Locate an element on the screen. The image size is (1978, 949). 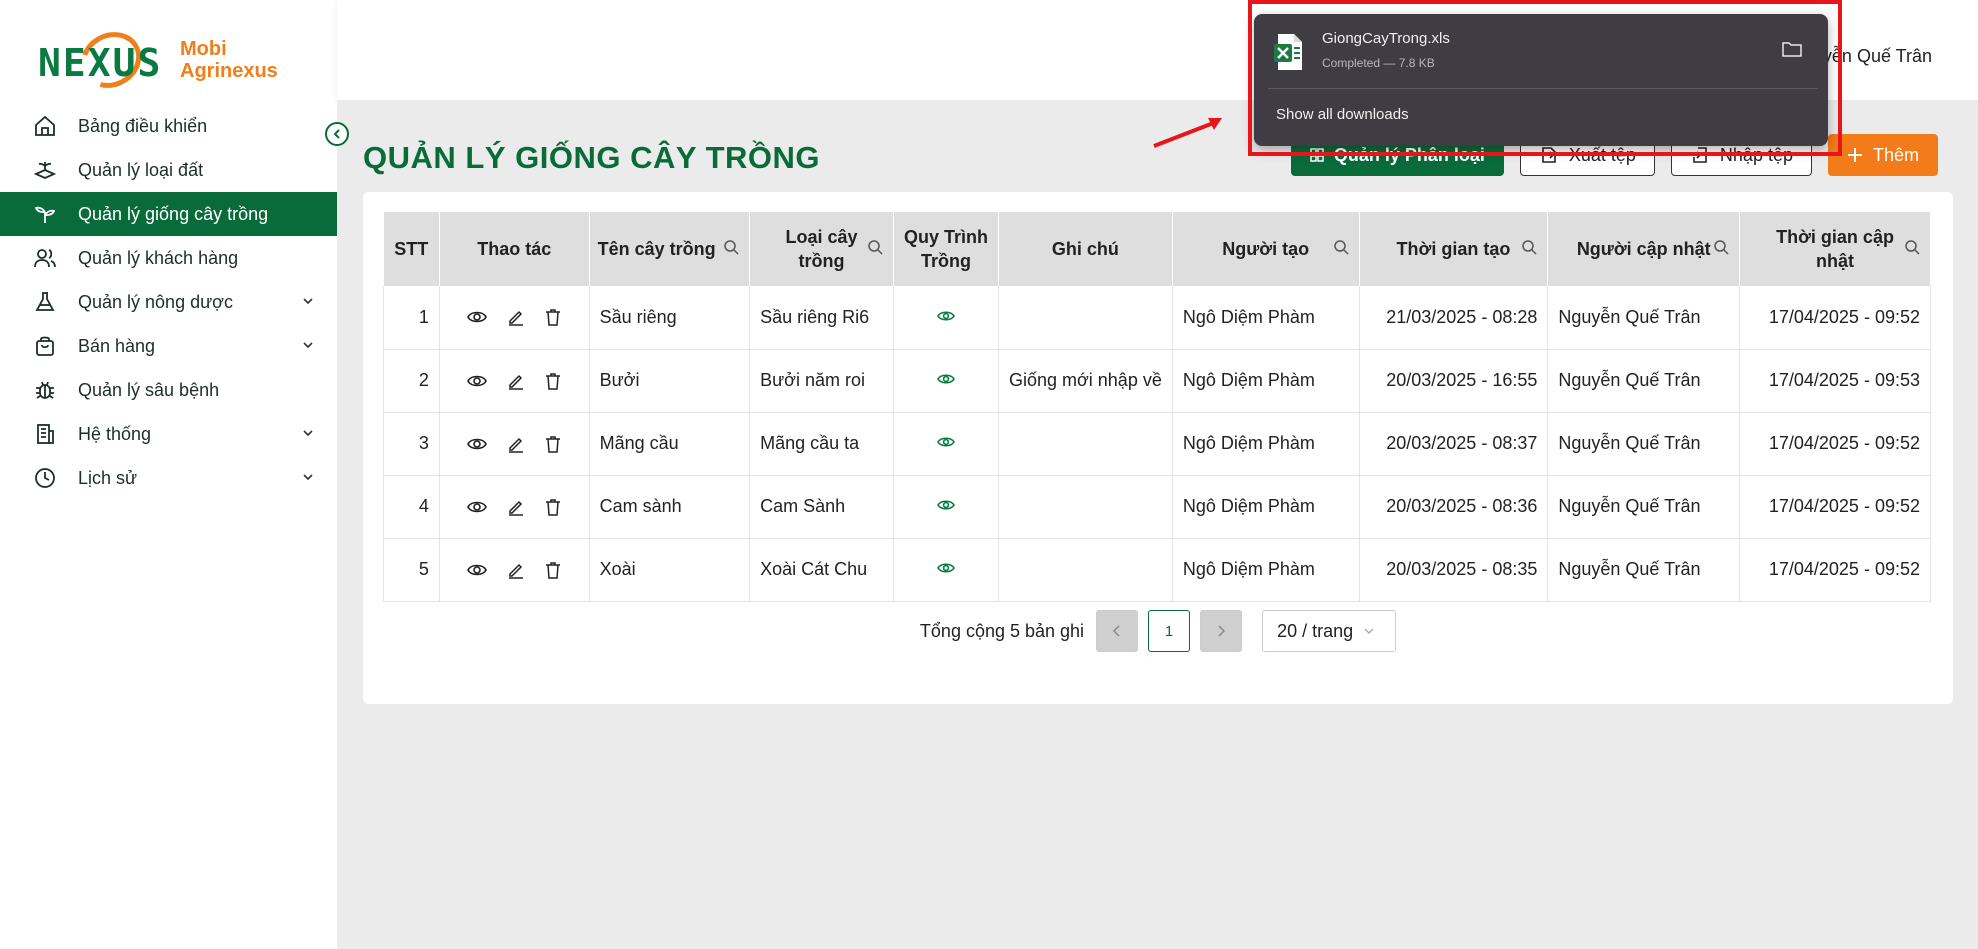
chevron-right-icon is located at coordinates (1222, 631).